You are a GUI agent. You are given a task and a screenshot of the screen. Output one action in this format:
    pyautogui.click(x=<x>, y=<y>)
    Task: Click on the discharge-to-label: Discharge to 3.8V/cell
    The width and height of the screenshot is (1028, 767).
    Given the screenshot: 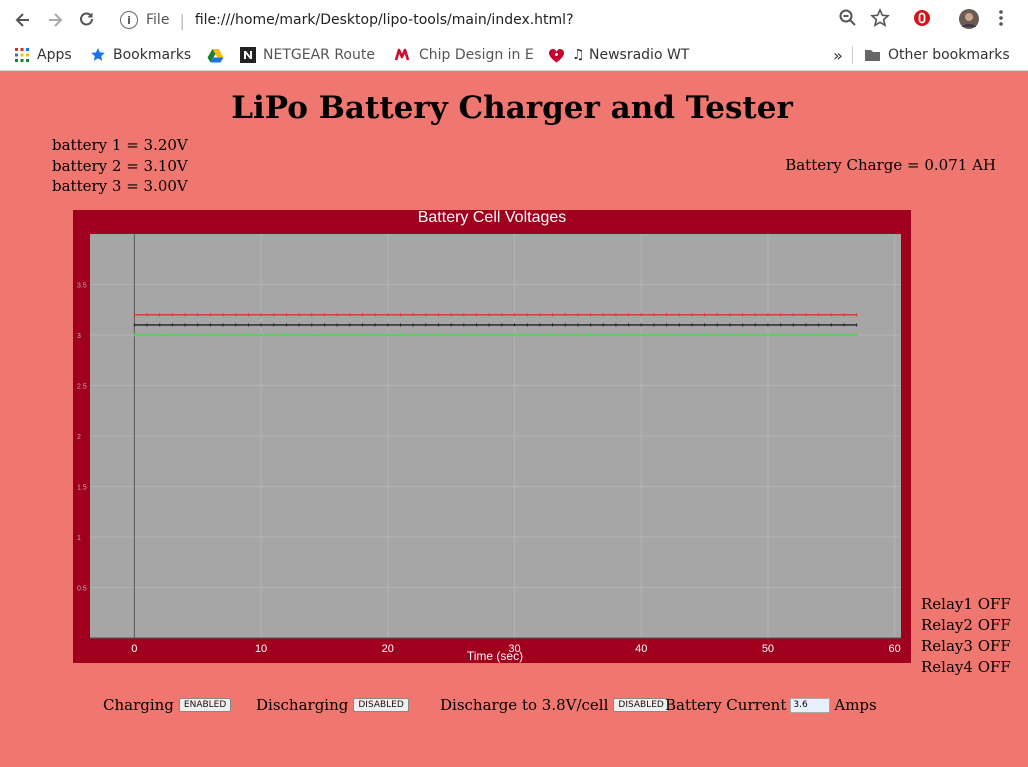 What is the action you would take?
    pyautogui.click(x=524, y=705)
    